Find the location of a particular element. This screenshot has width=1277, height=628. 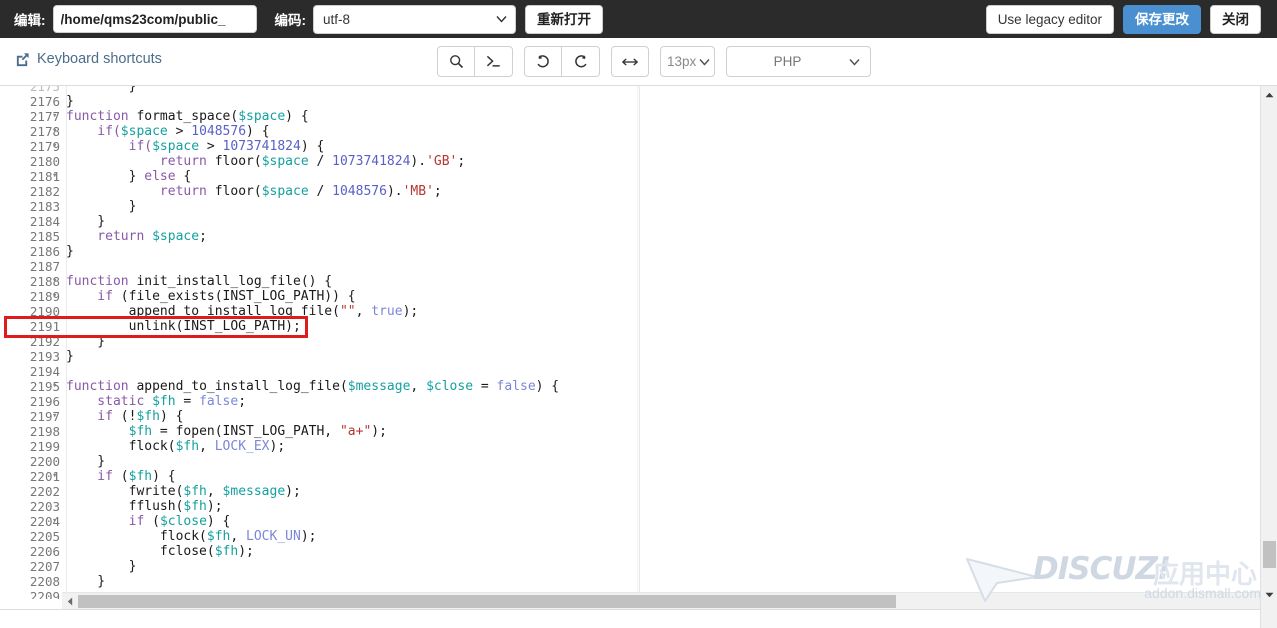

code-line: 2194 is located at coordinates (629, 371).